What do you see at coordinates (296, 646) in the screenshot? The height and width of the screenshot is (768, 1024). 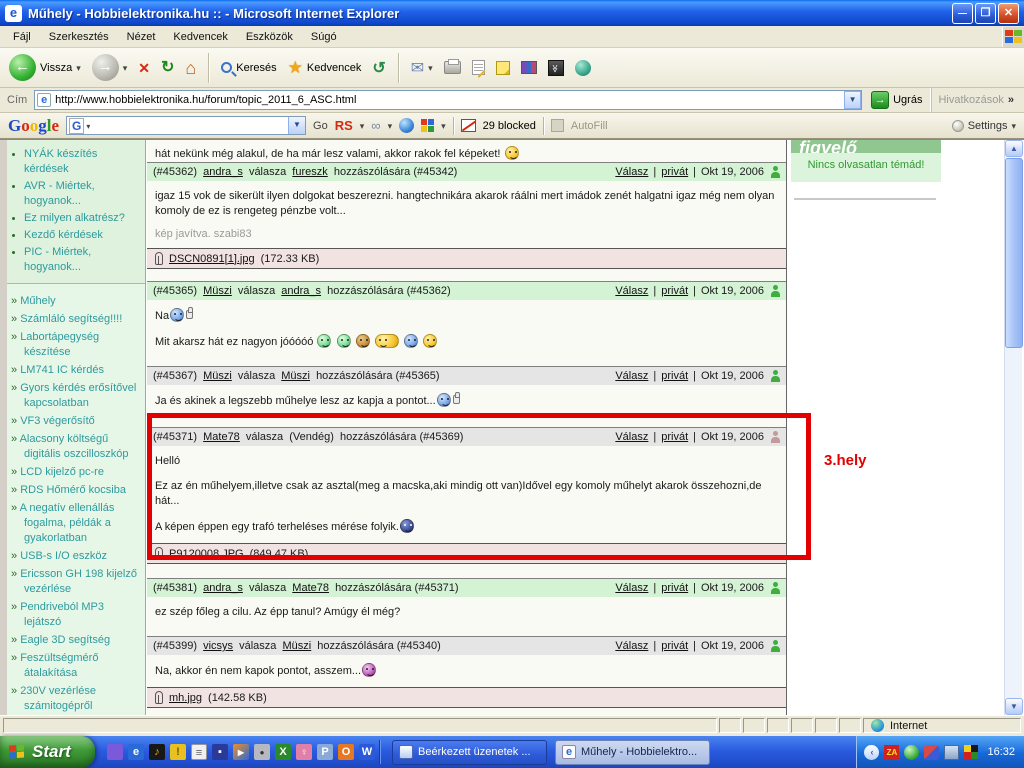 I see `post-target-link: Müszi` at bounding box center [296, 646].